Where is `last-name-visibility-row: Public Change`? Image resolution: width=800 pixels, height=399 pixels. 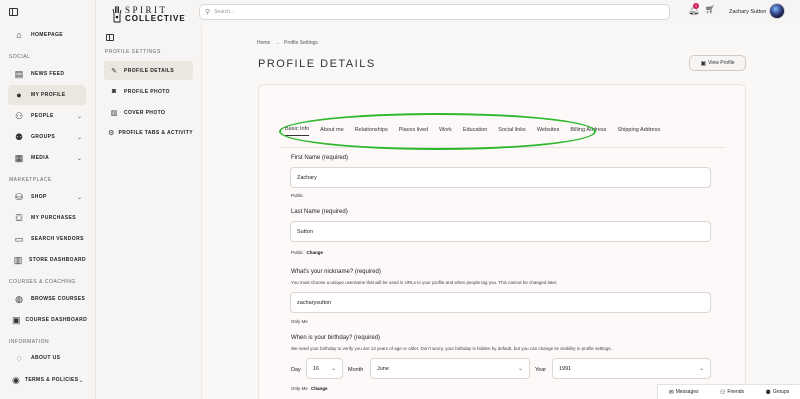
last-name-visibility-row: Public Change is located at coordinates (307, 252).